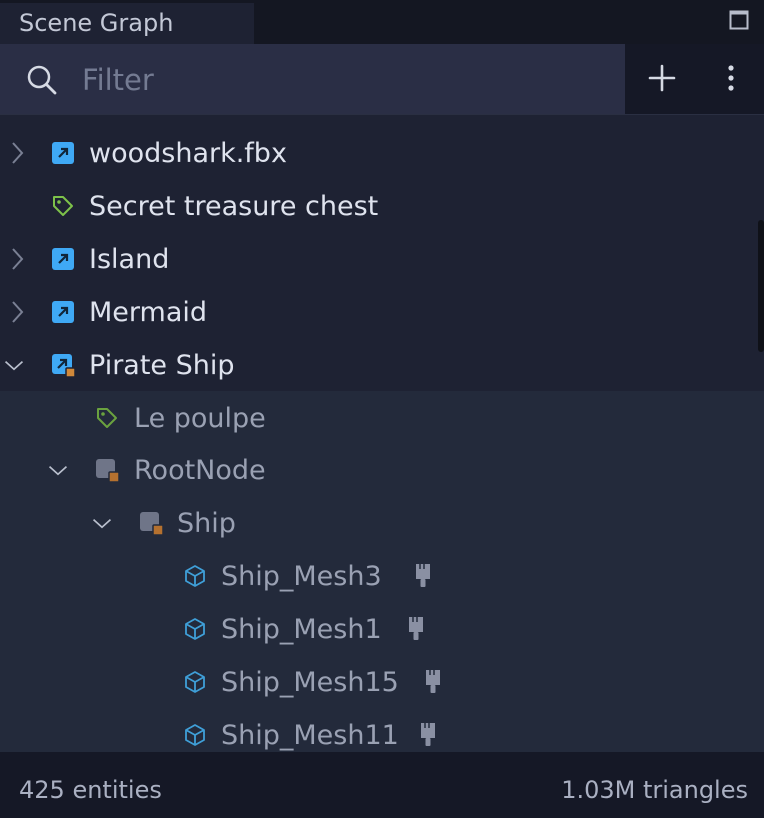 The image size is (764, 818). What do you see at coordinates (382, 114) in the screenshot?
I see `toolbar-divider` at bounding box center [382, 114].